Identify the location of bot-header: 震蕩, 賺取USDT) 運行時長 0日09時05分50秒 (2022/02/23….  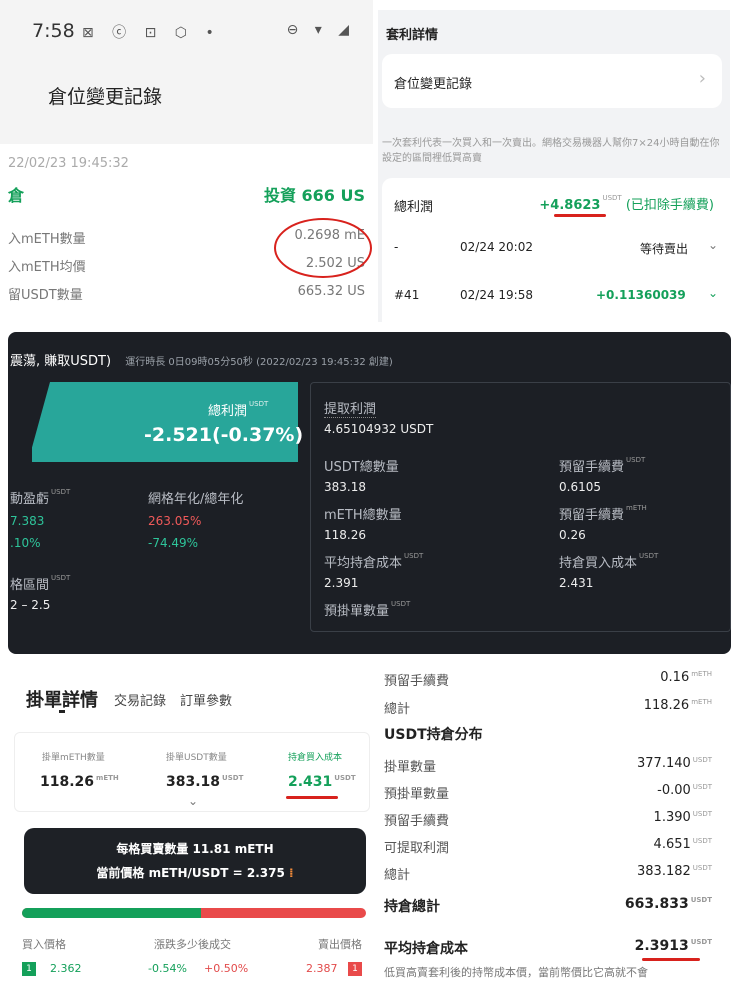
(201, 361).